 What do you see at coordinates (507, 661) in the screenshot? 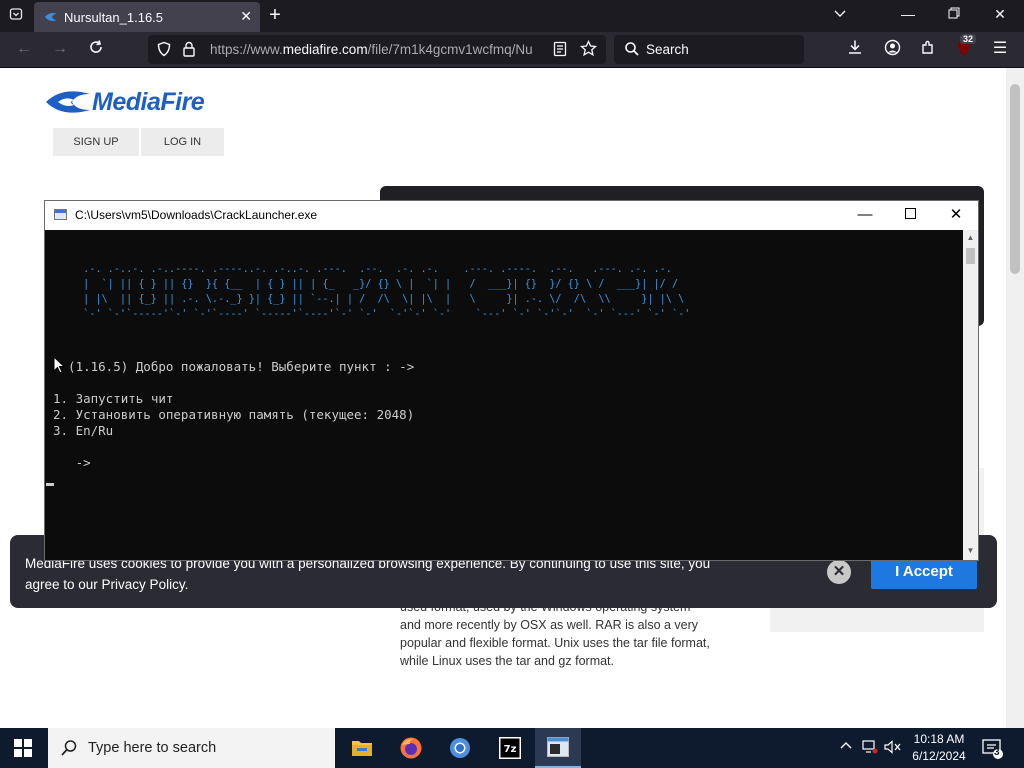
I see `text-line: while Linux uses the tar and gz format.` at bounding box center [507, 661].